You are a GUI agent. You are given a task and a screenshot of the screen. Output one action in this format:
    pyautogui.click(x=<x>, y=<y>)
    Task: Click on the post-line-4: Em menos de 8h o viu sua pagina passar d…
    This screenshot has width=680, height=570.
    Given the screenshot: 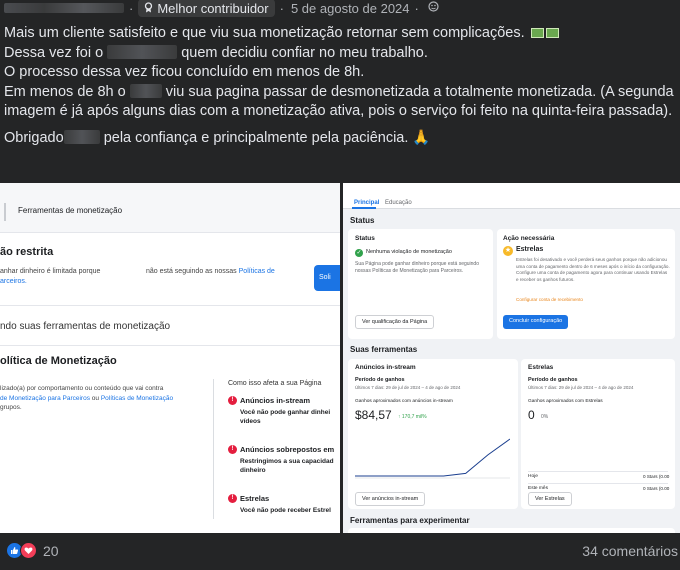 What is the action you would take?
    pyautogui.click(x=339, y=101)
    